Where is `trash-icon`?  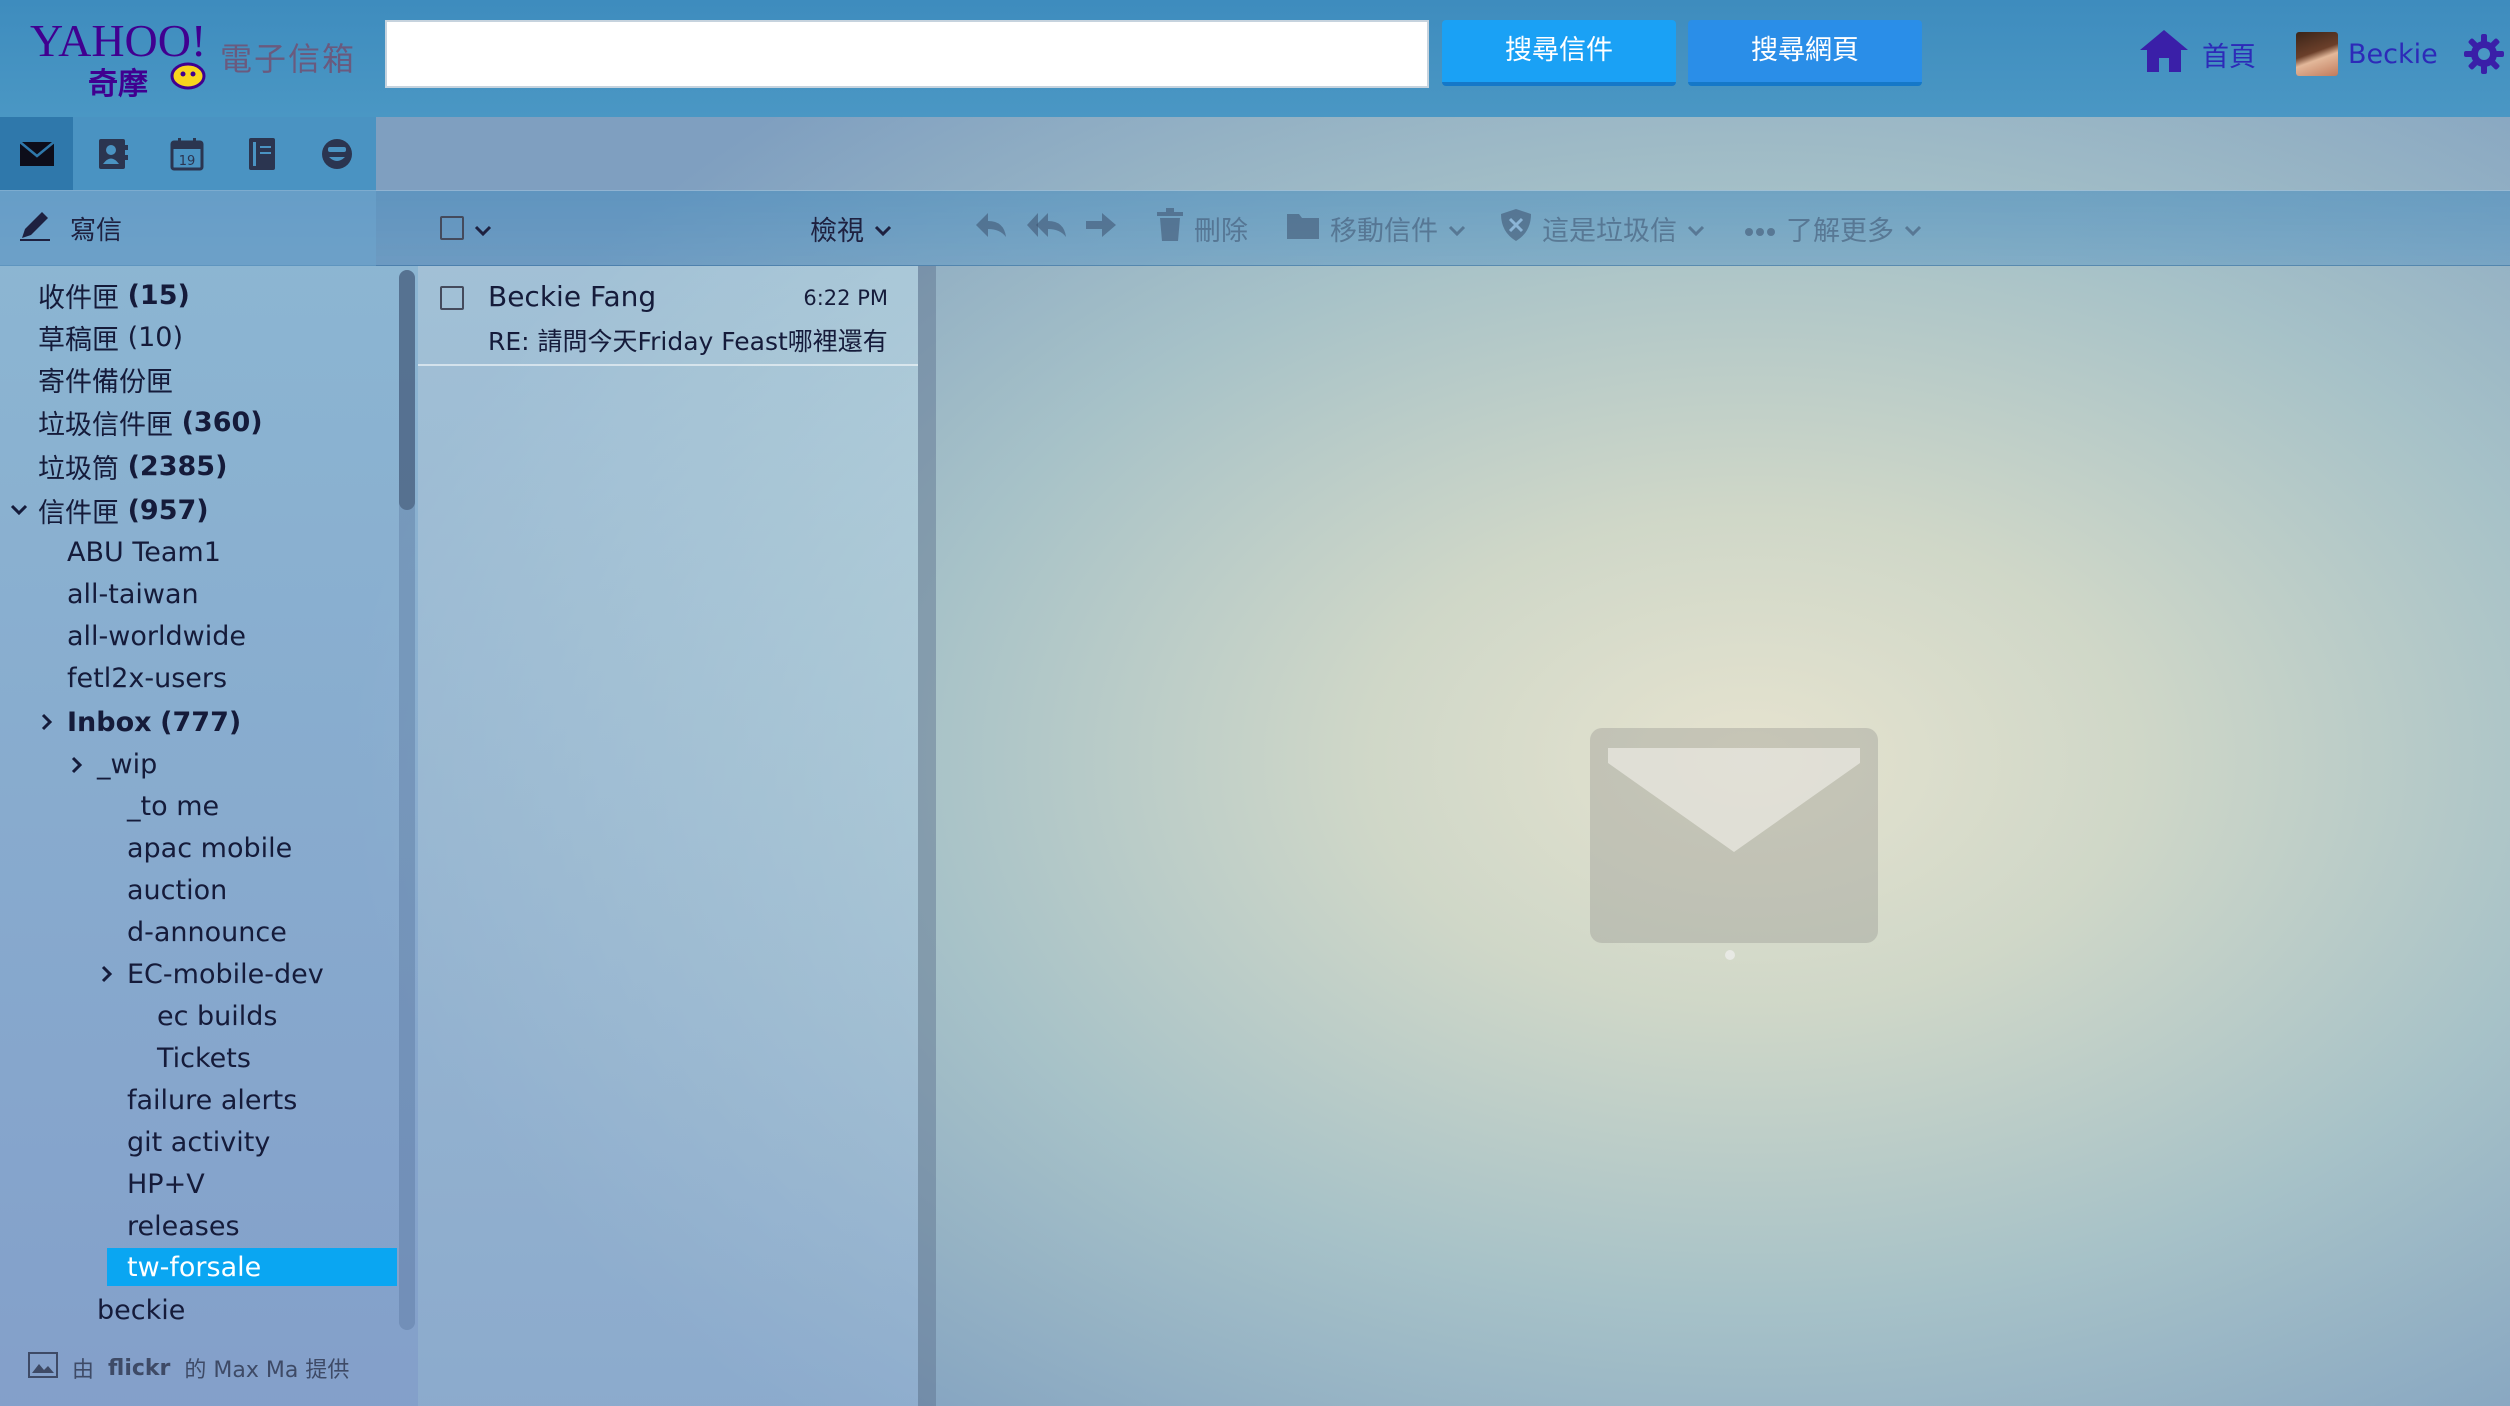 trash-icon is located at coordinates (1170, 228).